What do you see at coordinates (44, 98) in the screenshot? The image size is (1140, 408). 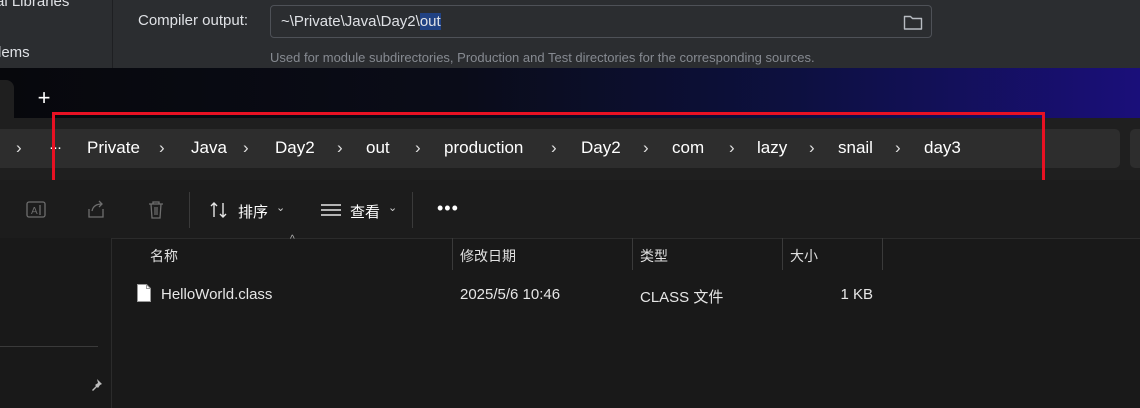 I see `new-tab-button: +` at bounding box center [44, 98].